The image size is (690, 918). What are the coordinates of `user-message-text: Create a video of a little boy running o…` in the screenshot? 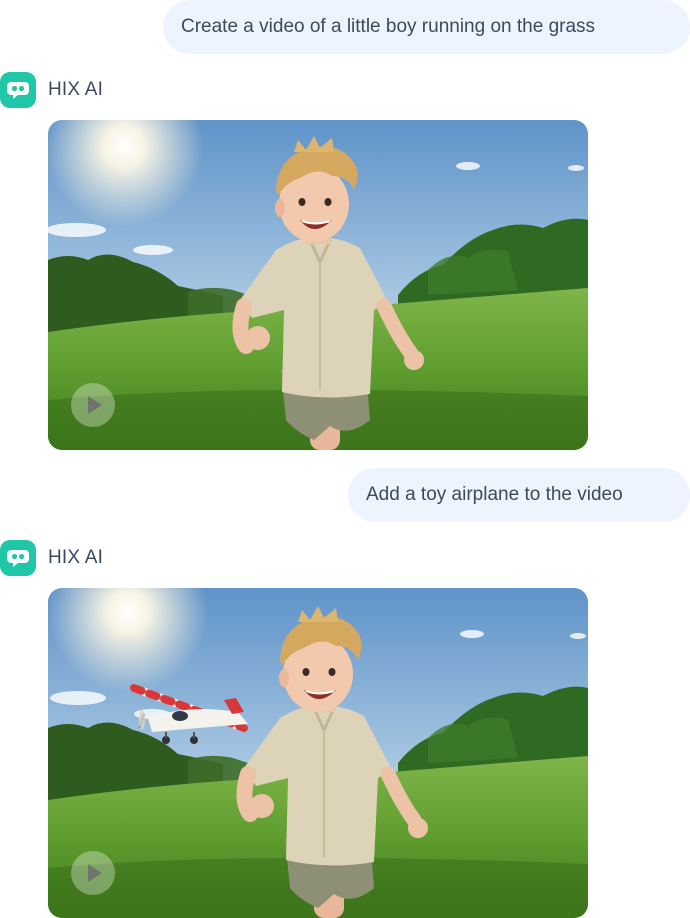 It's located at (388, 26).